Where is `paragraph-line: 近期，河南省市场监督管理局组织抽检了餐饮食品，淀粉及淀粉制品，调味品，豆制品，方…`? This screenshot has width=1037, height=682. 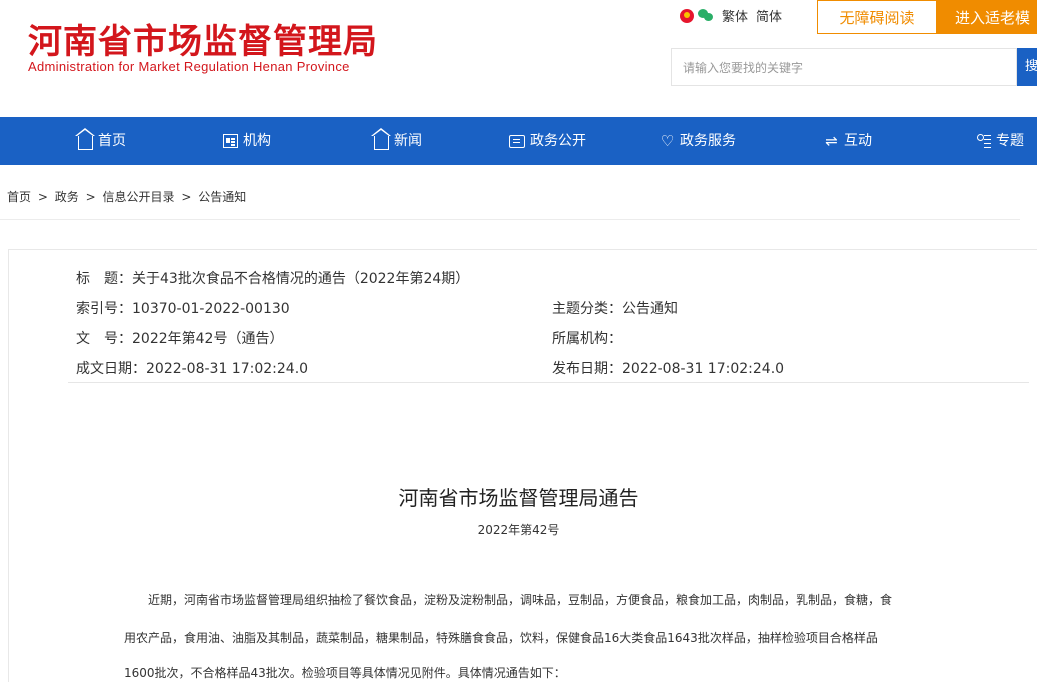
paragraph-line: 近期，河南省市场监督管理局组织抽检了餐饮食品，淀粉及淀粉制品，调味品，豆制品，方… is located at coordinates (520, 600).